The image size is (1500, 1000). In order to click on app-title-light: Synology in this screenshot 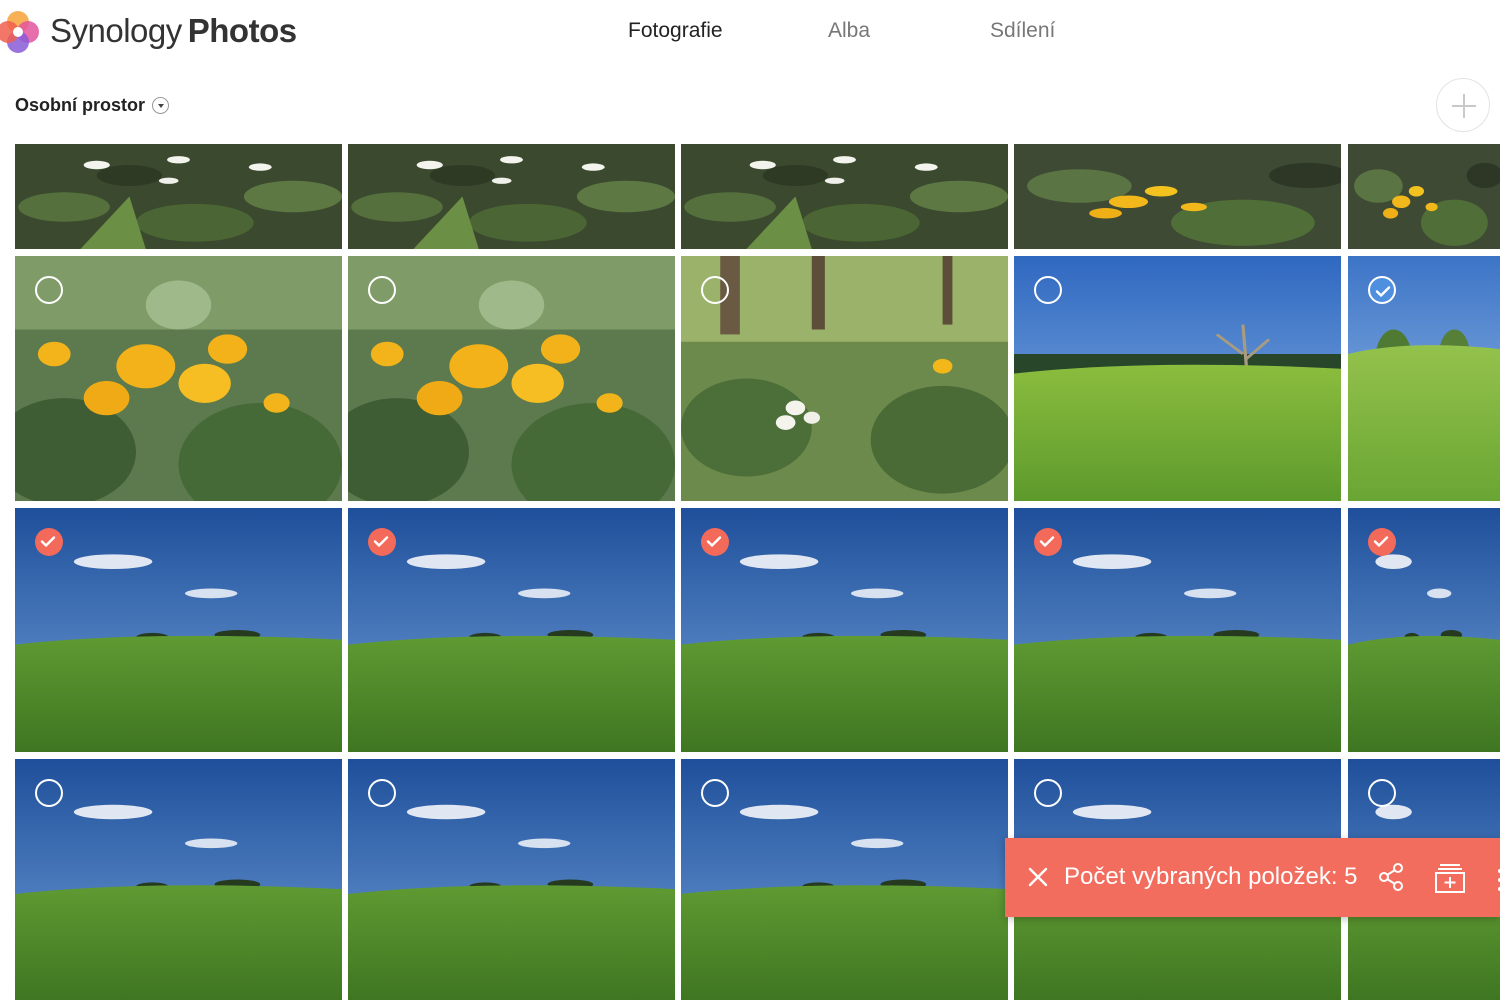, I will do `click(116, 30)`.